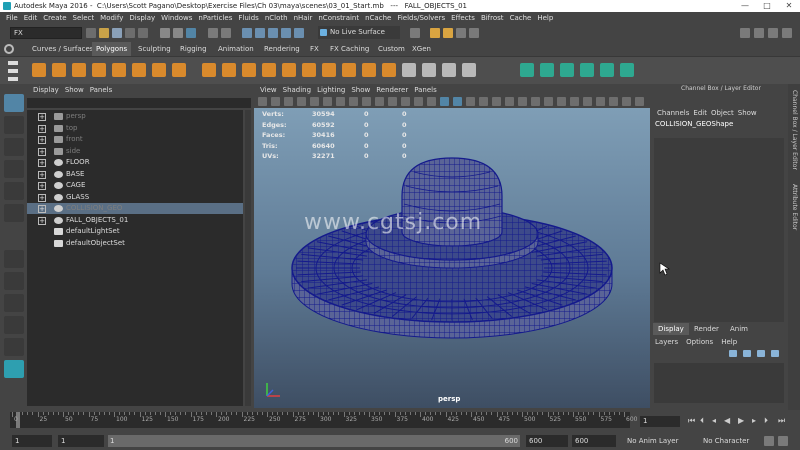 The width and height of the screenshot is (800, 450). What do you see at coordinates (130, 33) in the screenshot?
I see `undo-icon` at bounding box center [130, 33].